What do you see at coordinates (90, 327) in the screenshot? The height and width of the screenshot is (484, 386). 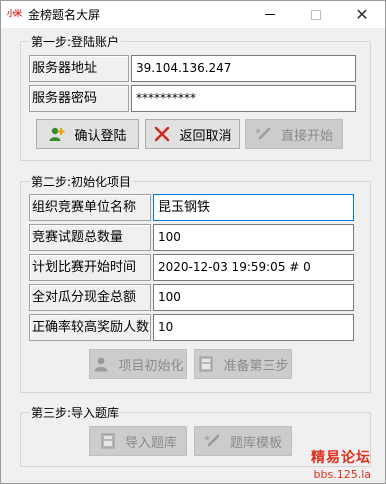 I see `reward-count-label: 正确率较高奖励人数` at bounding box center [90, 327].